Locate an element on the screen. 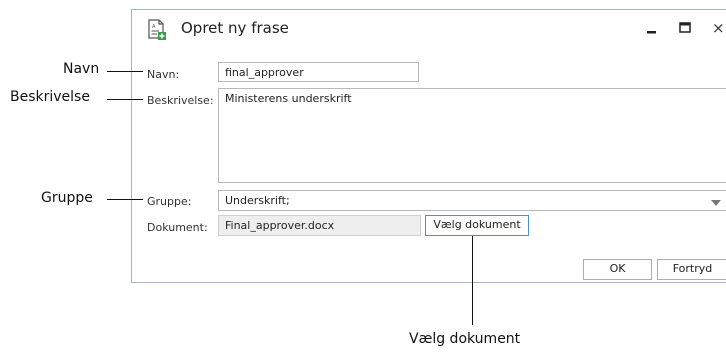  callout-vaelg-dokument: Vælg dokument is located at coordinates (465, 339).